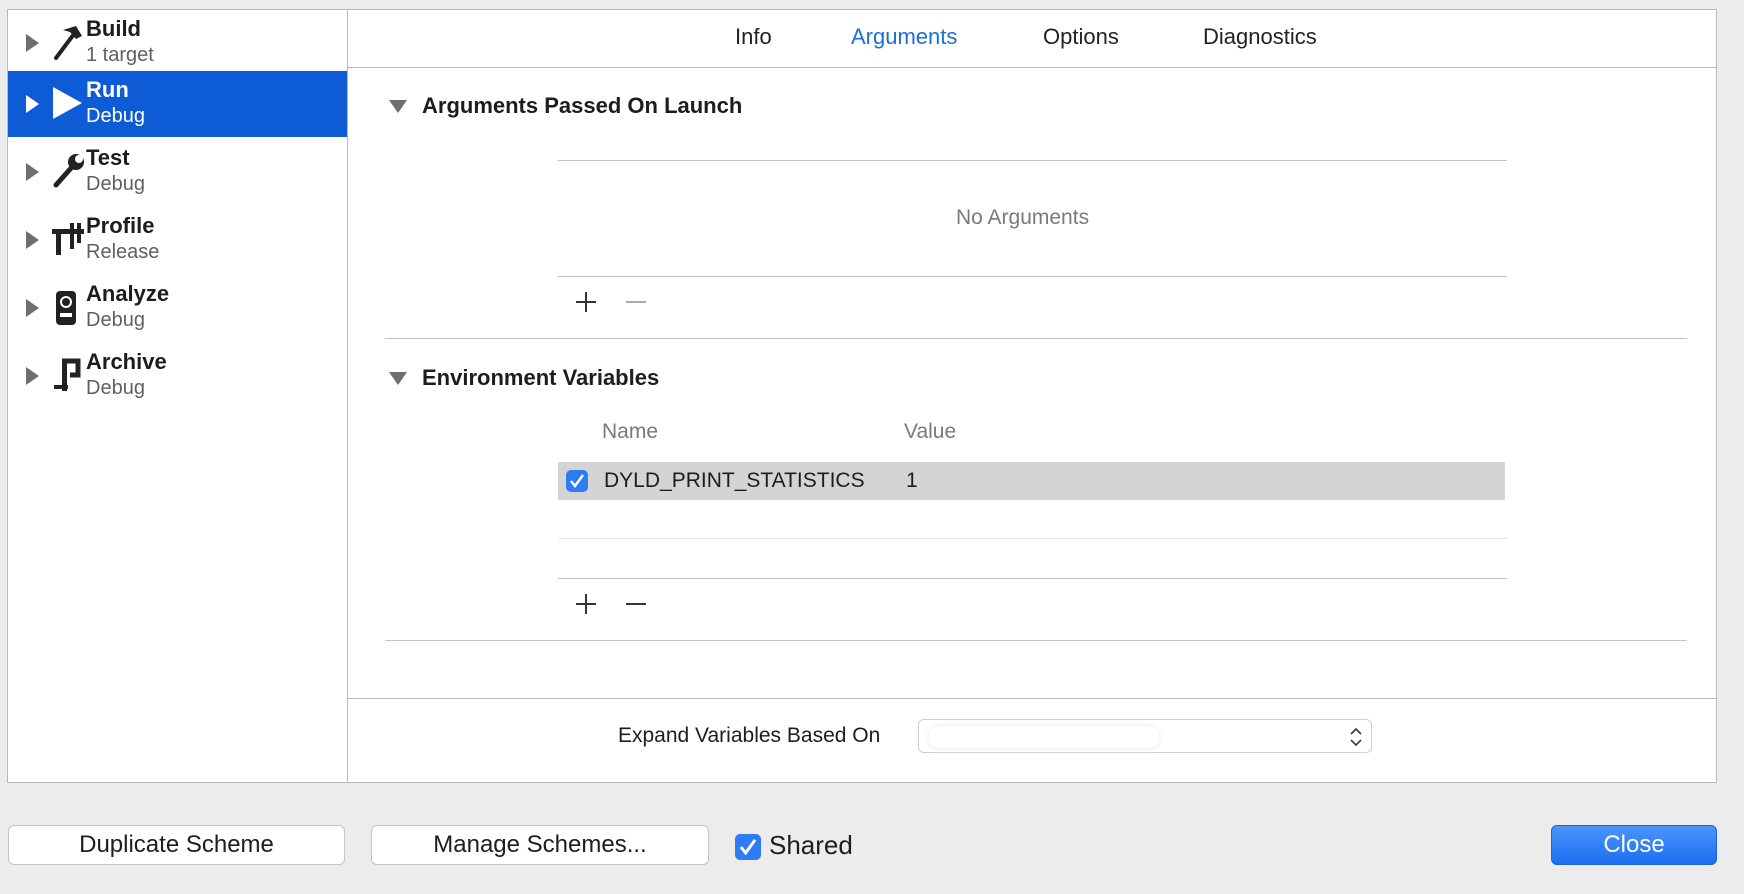 The width and height of the screenshot is (1744, 894). I want to click on expand-variables-popup, so click(1145, 736).